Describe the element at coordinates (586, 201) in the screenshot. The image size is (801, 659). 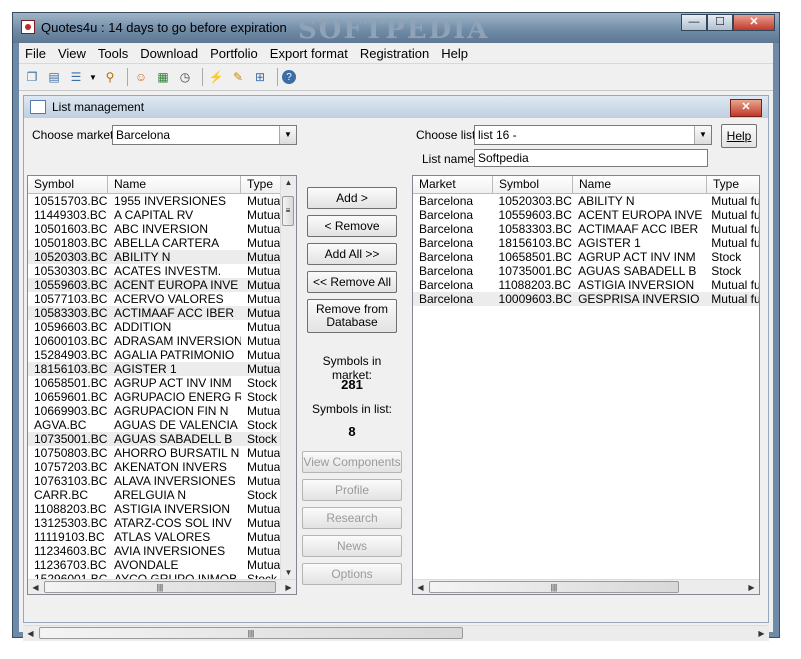
I see `table-row: Barcelona 10520303.BC ABILITY N Mutual fu` at that location.